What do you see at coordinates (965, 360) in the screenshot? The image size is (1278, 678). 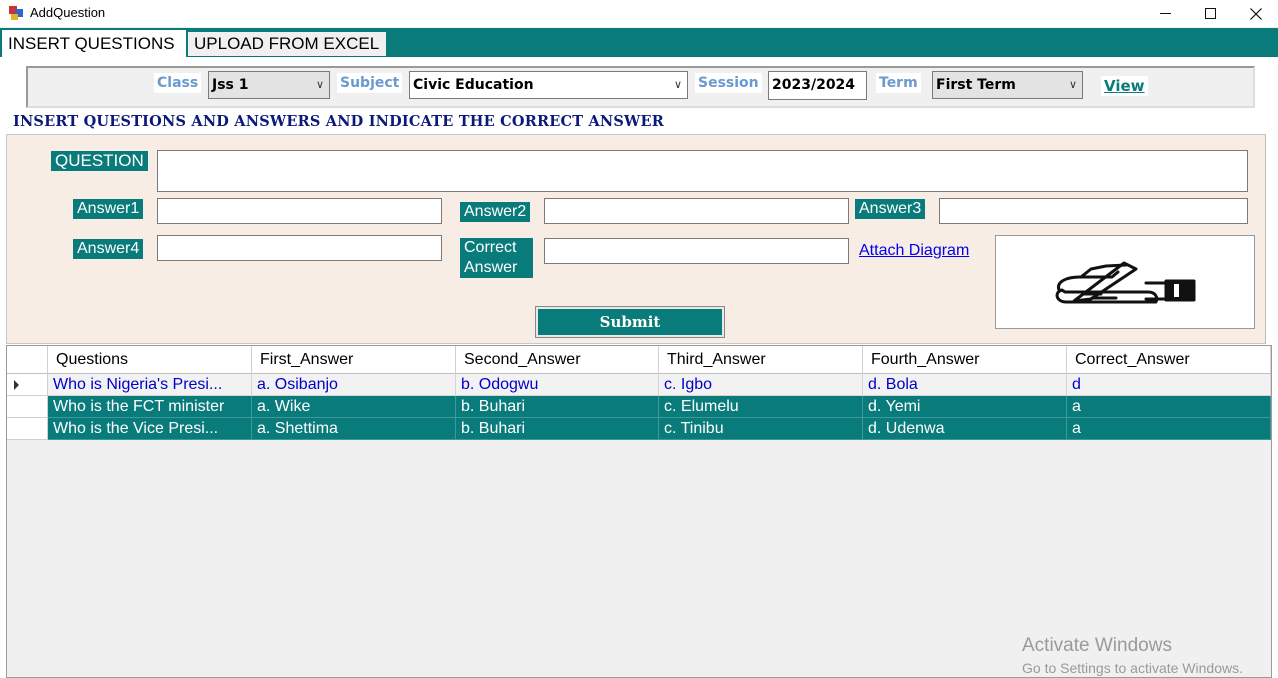 I see `column-header-fourth-answer: Fourth_Answer` at bounding box center [965, 360].